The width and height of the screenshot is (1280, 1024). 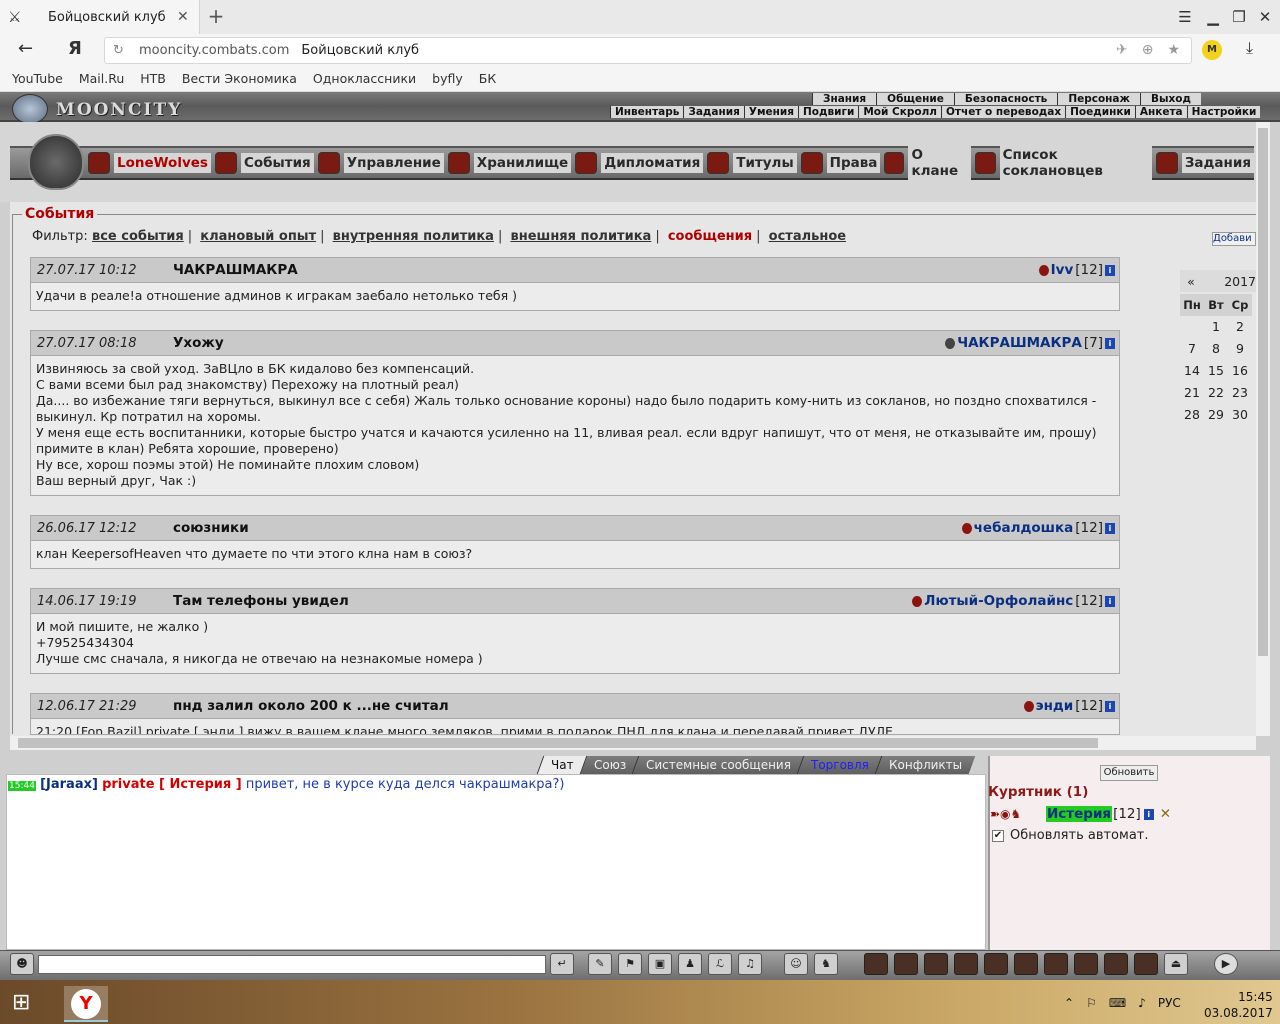 I want to click on calendar-day: 28, so click(x=1192, y=415).